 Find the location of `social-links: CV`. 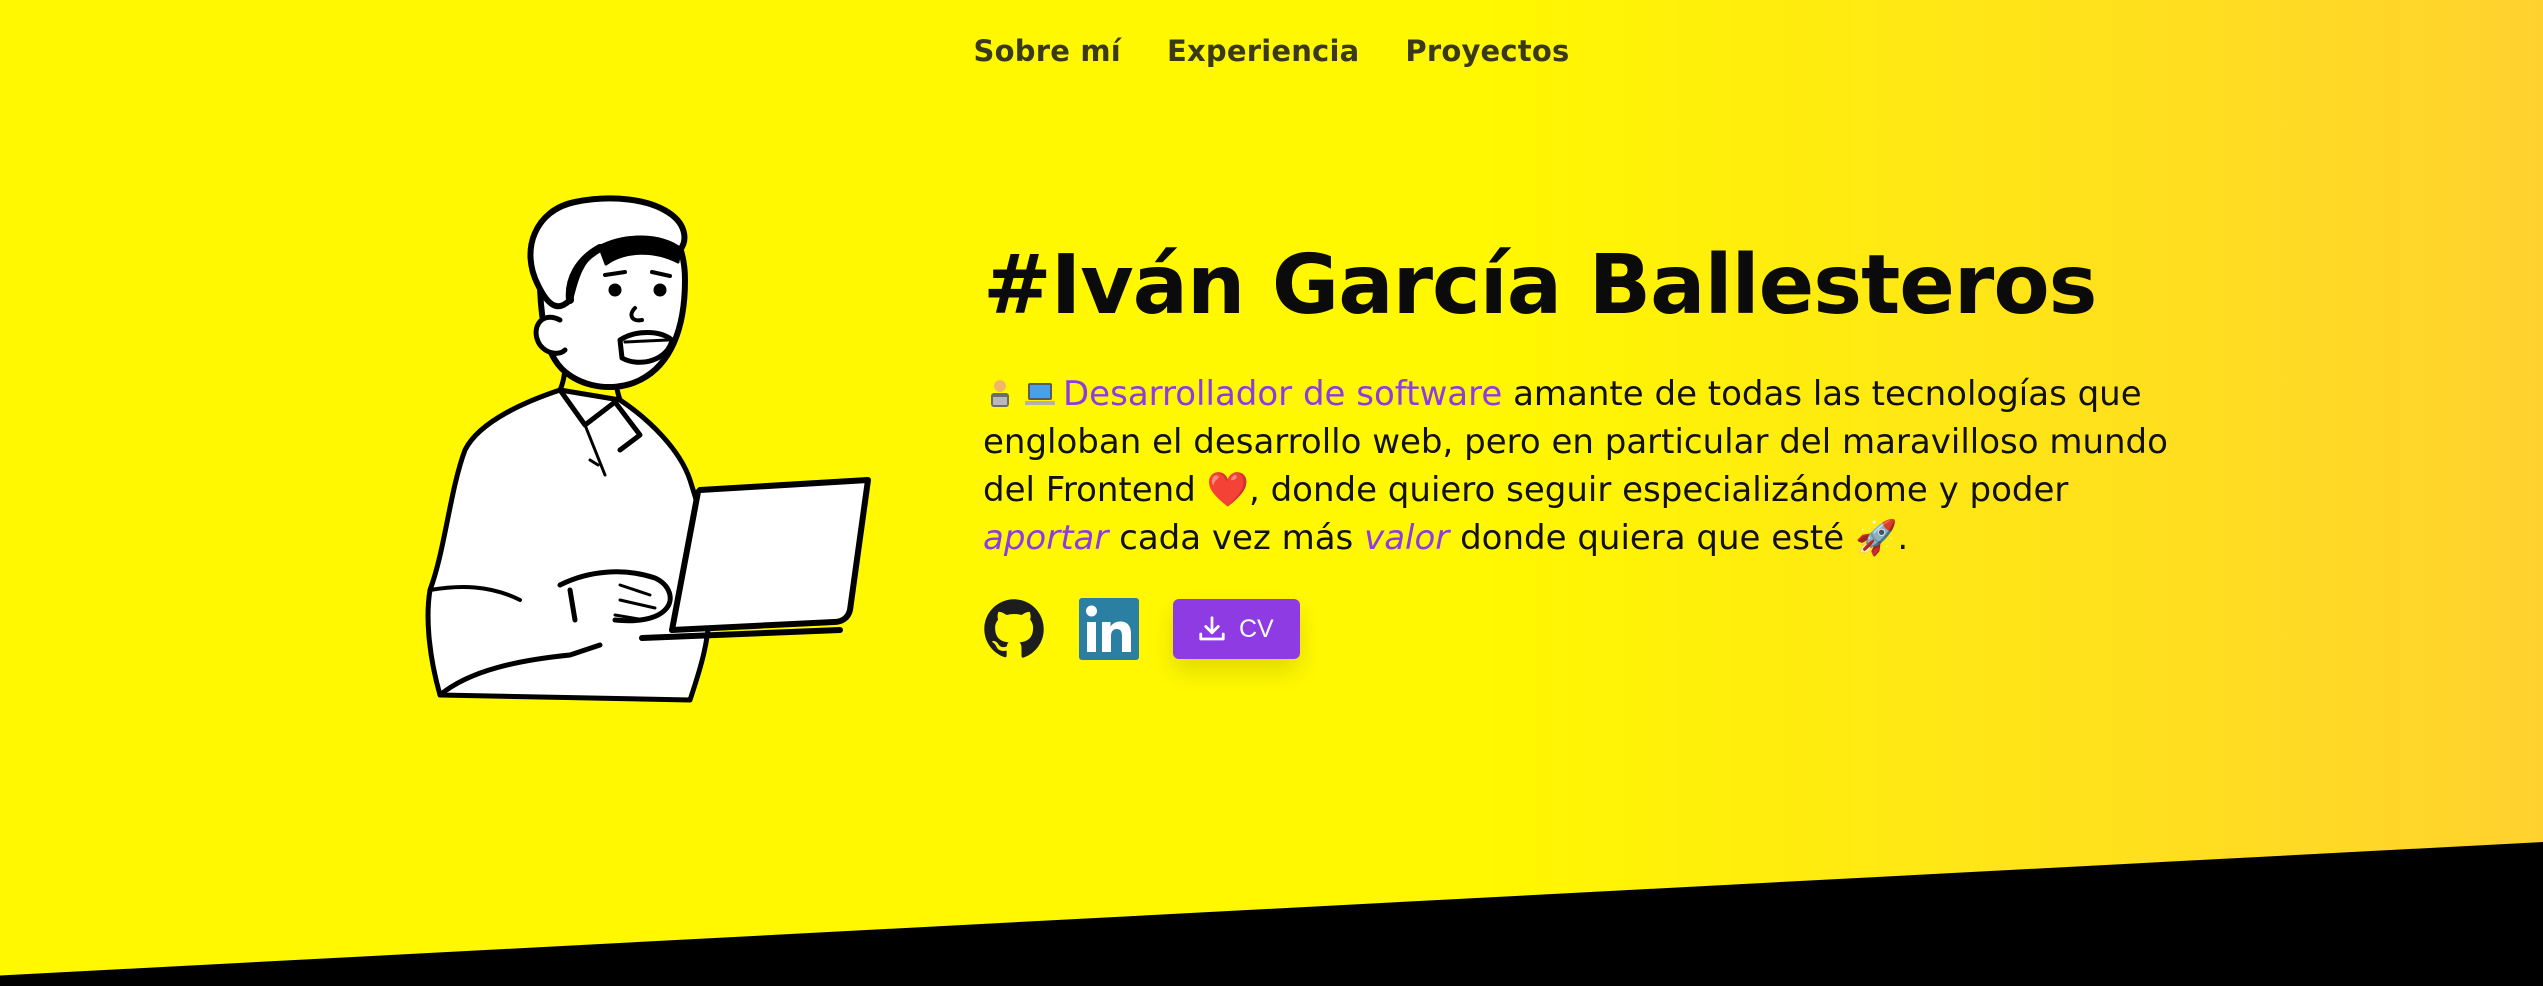

social-links: CV is located at coordinates (1141, 629).